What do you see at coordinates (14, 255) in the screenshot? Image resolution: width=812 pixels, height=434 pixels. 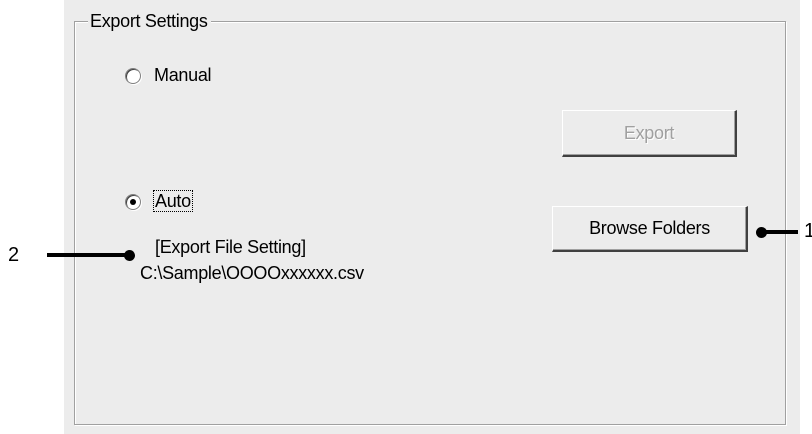 I see `callout-2-number: 2` at bounding box center [14, 255].